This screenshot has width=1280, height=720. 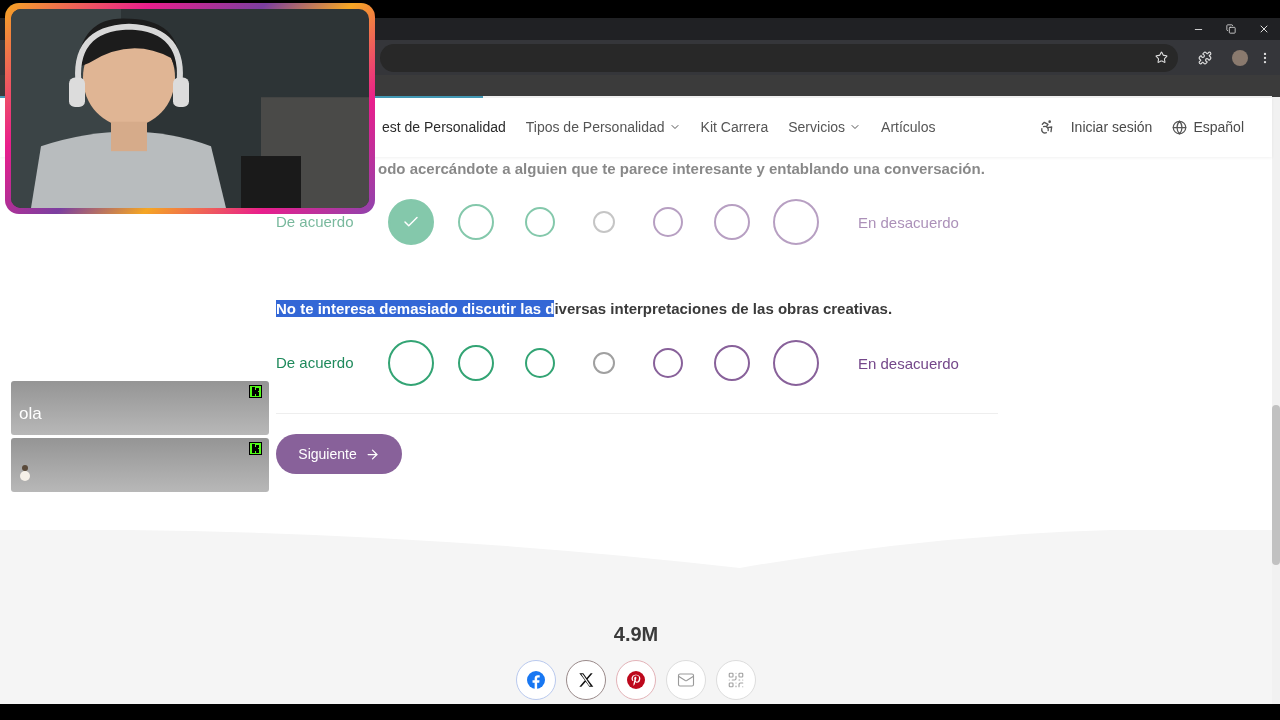 I want to click on emote-icon, so click(x=25, y=473).